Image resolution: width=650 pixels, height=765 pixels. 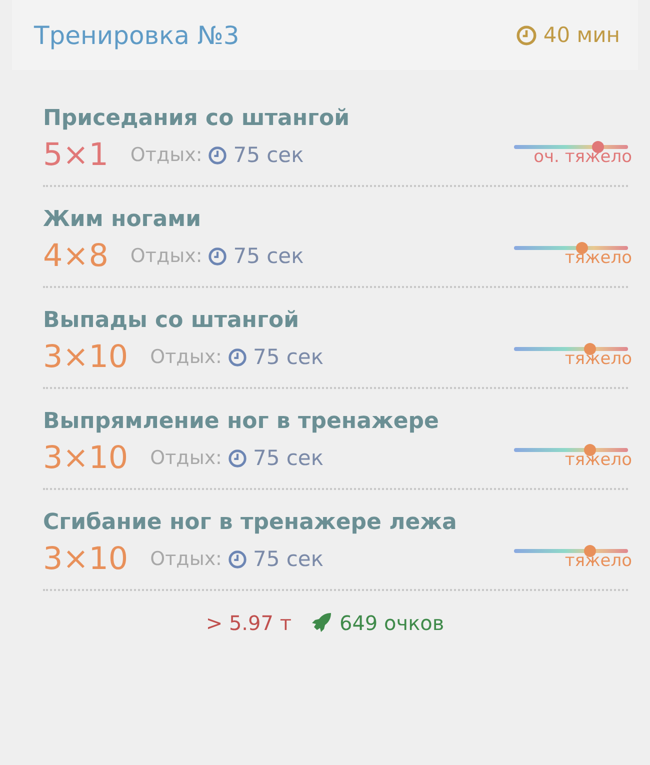 I want to click on exercise-name: Приседания со штангой, so click(x=197, y=118).